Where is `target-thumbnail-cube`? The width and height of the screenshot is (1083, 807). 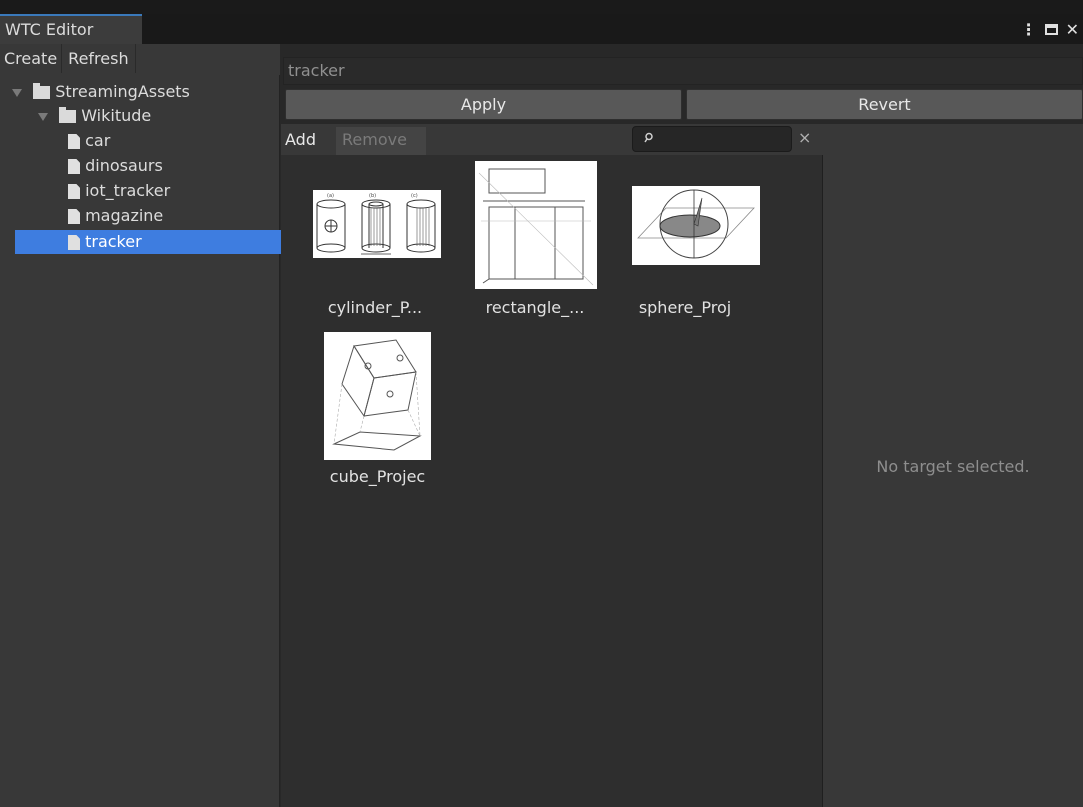
target-thumbnail-cube is located at coordinates (377, 396).